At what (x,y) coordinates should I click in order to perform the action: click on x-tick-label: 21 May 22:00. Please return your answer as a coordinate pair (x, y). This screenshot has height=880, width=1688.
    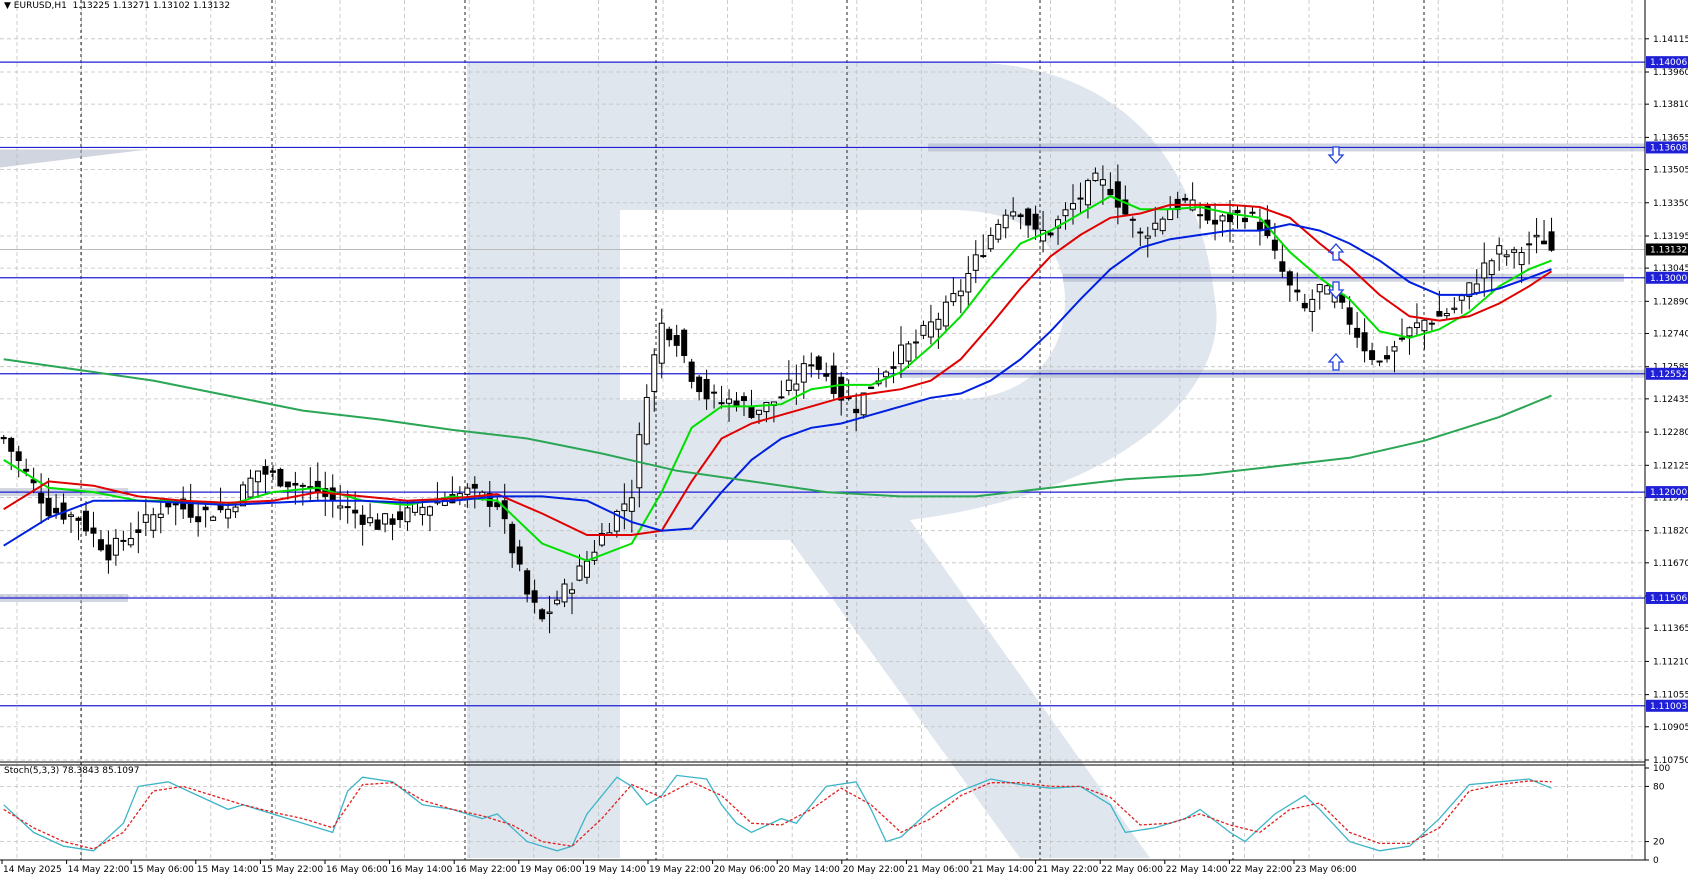
    Looking at the image, I should click on (1068, 870).